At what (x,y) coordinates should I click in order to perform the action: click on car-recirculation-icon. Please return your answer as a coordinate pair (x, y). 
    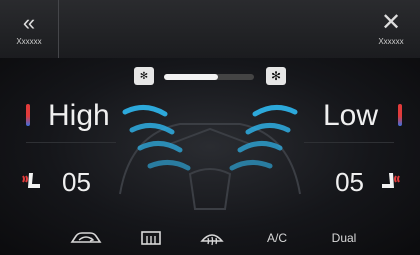
    Looking at the image, I should click on (86, 237).